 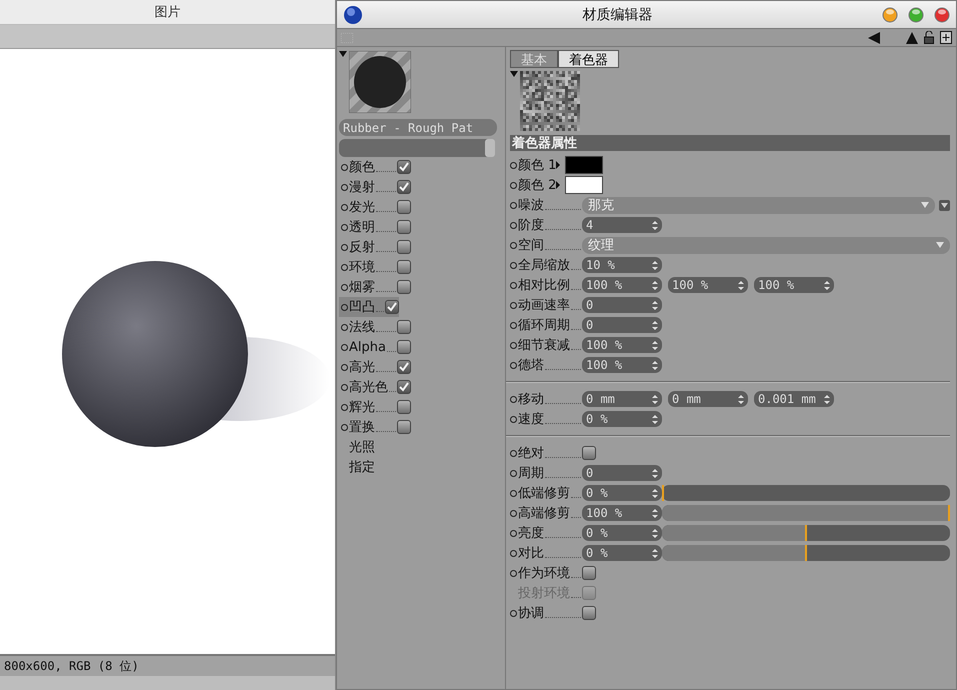 I want to click on dropdown: 纹理, so click(x=766, y=245).